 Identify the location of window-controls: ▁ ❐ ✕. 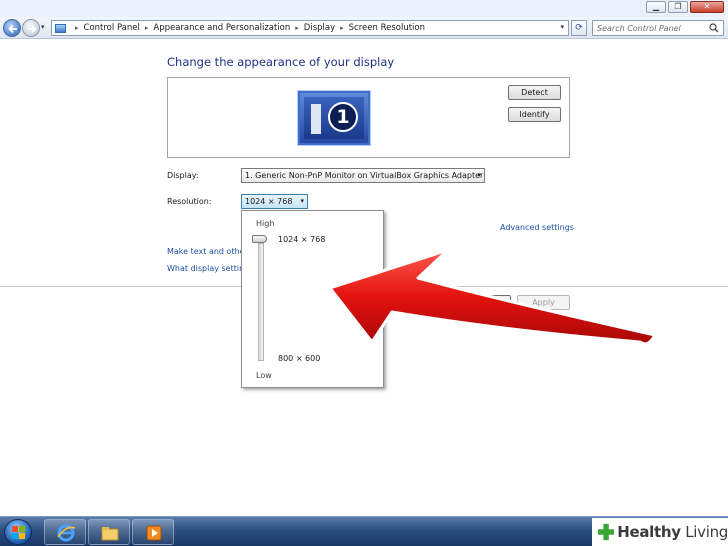
(685, 7).